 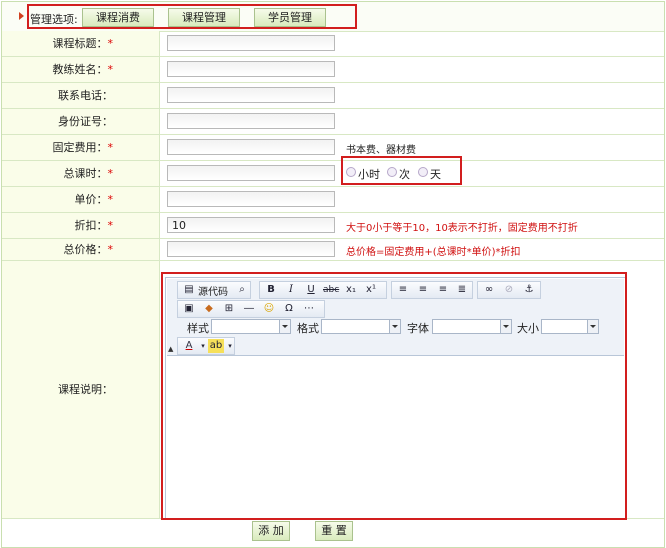 What do you see at coordinates (251, 95) in the screenshot?
I see `phone-input` at bounding box center [251, 95].